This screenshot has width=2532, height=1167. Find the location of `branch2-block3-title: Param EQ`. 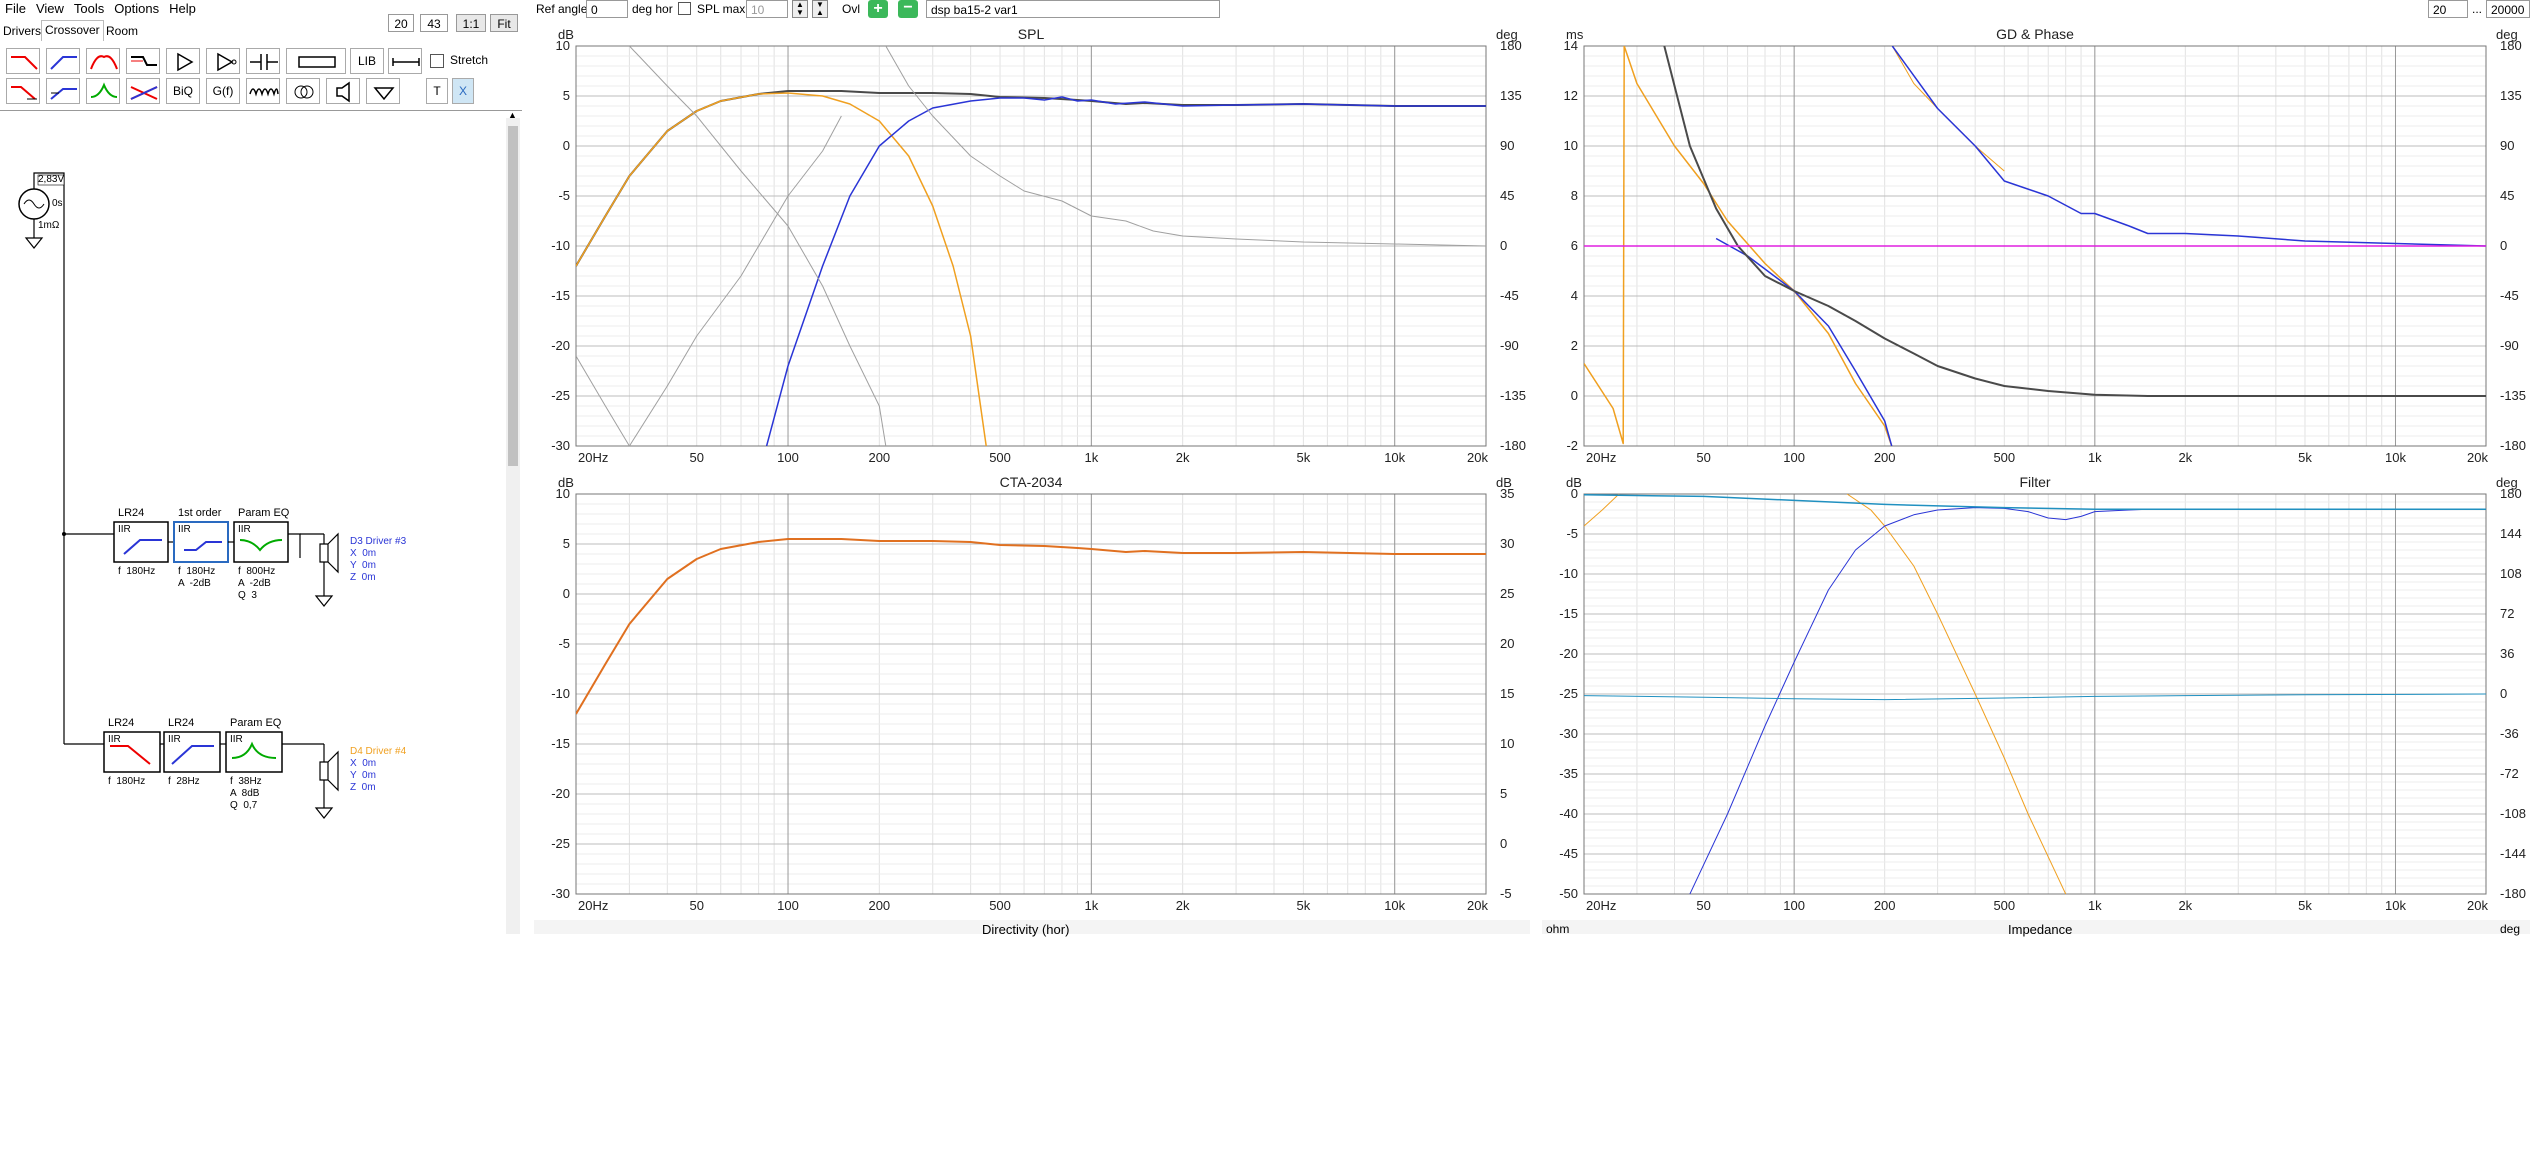

branch2-block3-title: Param EQ is located at coordinates (256, 723).